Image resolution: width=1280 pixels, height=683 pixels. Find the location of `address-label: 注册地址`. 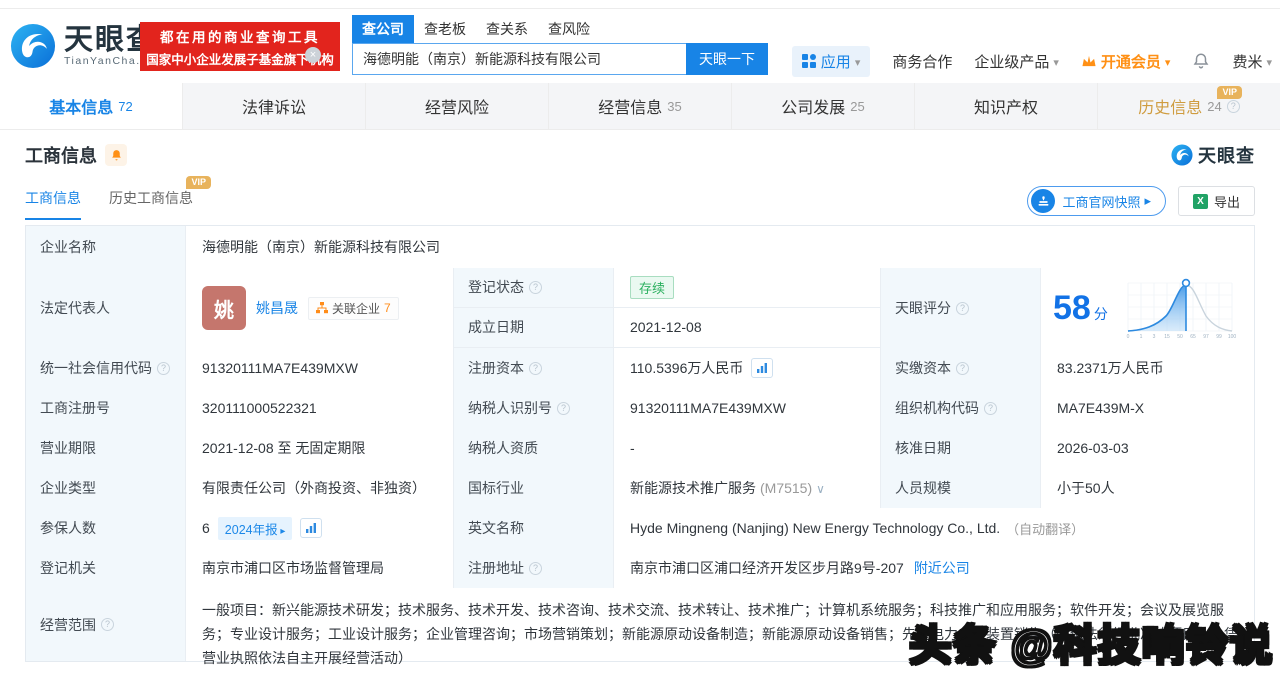

address-label: 注册地址 is located at coordinates (534, 568).